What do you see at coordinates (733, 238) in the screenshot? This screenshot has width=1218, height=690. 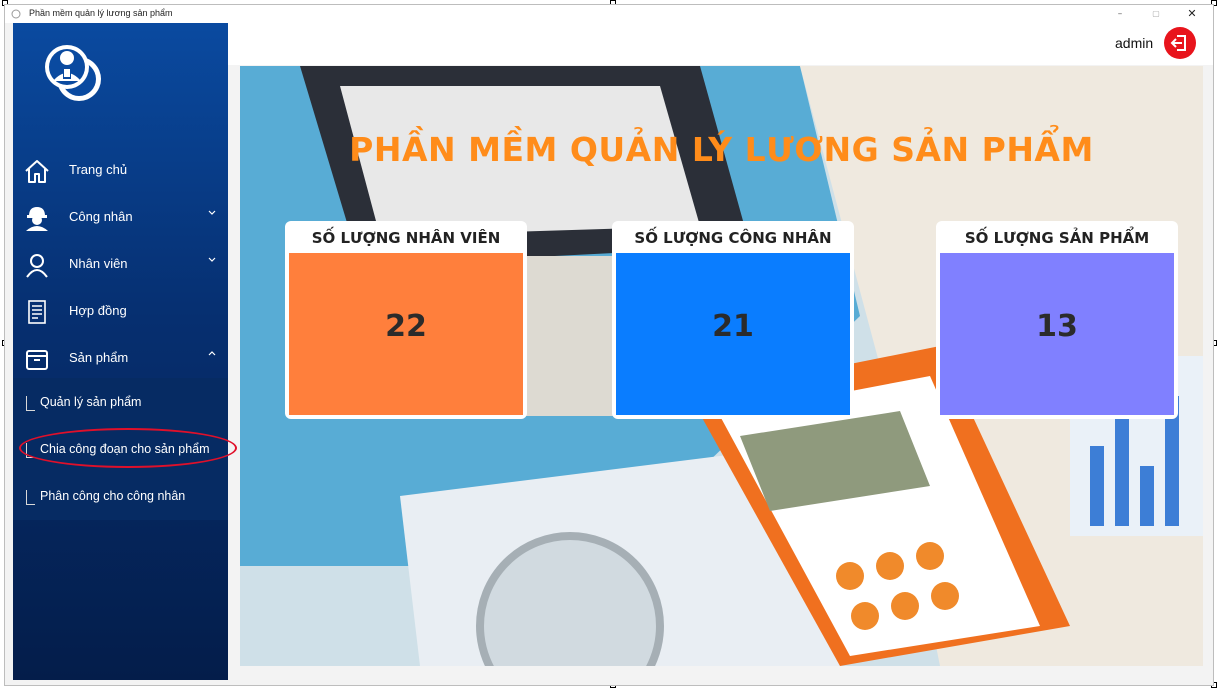 I see `card-title: SỐ LƯỢNG CÔNG NHÂN` at bounding box center [733, 238].